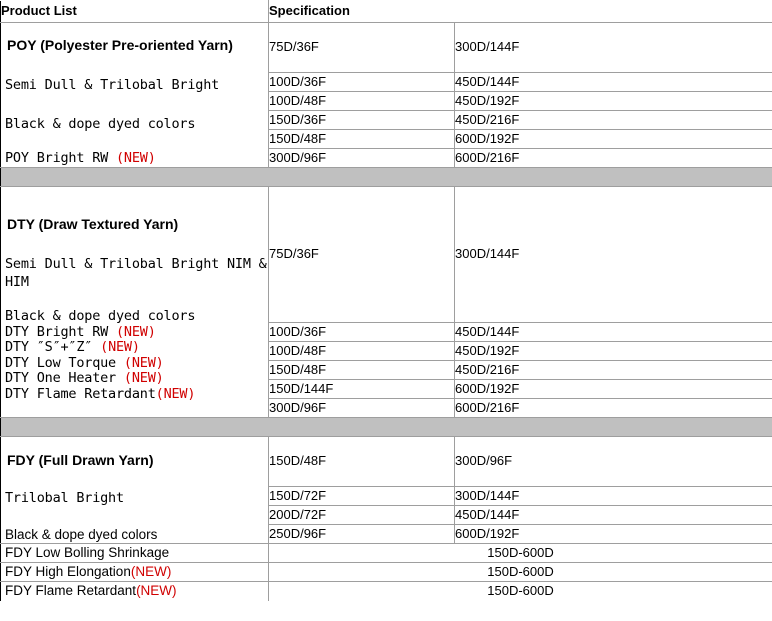  What do you see at coordinates (53, 347) in the screenshot?
I see `dty-desc-3-text: DTY ″S″+″Z″` at bounding box center [53, 347].